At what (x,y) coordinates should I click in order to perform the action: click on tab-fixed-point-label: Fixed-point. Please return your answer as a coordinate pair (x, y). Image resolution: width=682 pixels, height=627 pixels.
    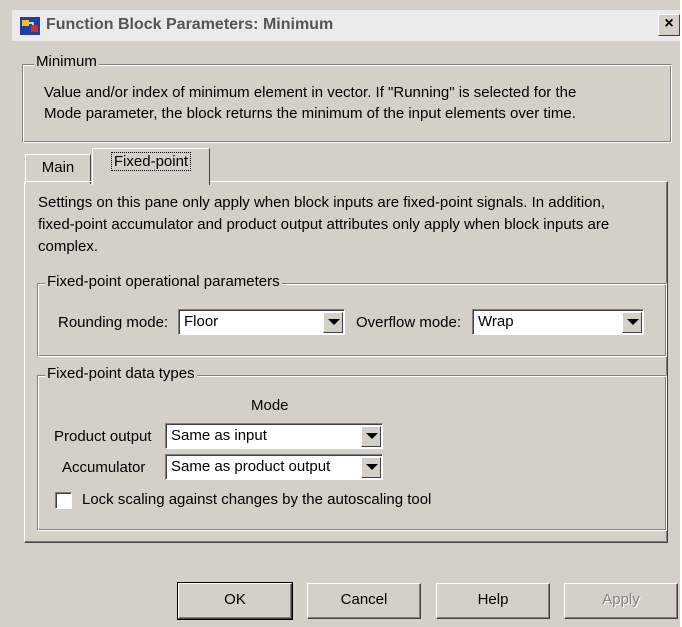
    Looking at the image, I should click on (151, 161).